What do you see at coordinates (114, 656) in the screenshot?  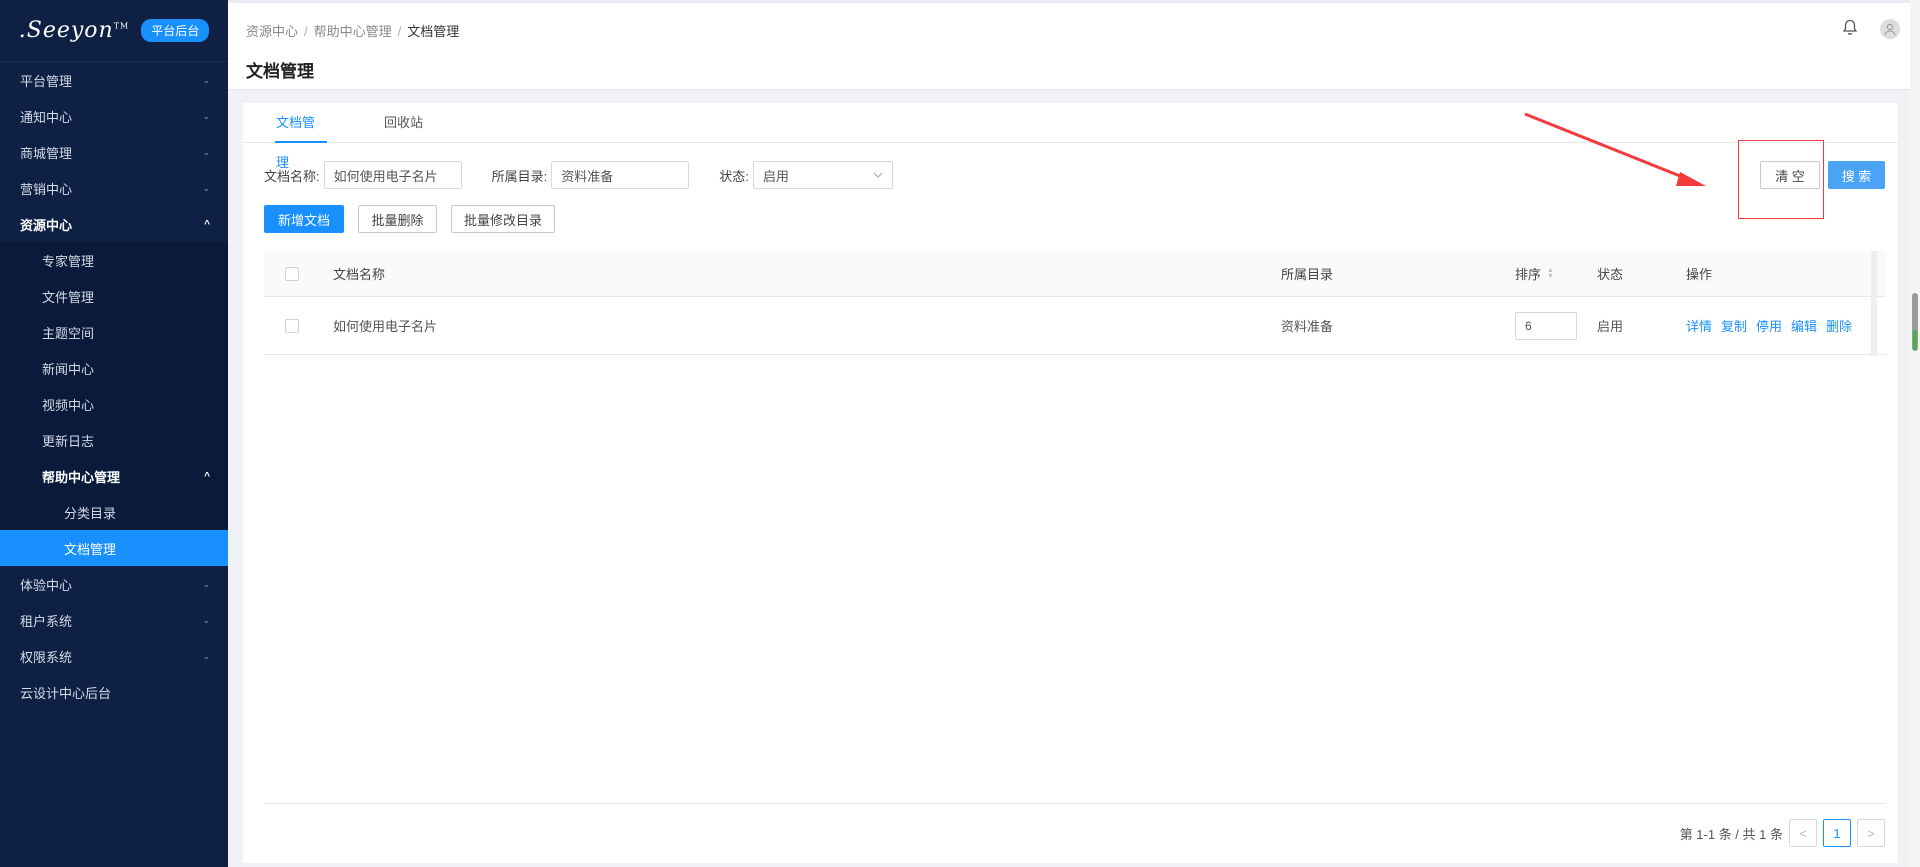 I see `sidebar-item-permission: 权限系统 ⌄` at bounding box center [114, 656].